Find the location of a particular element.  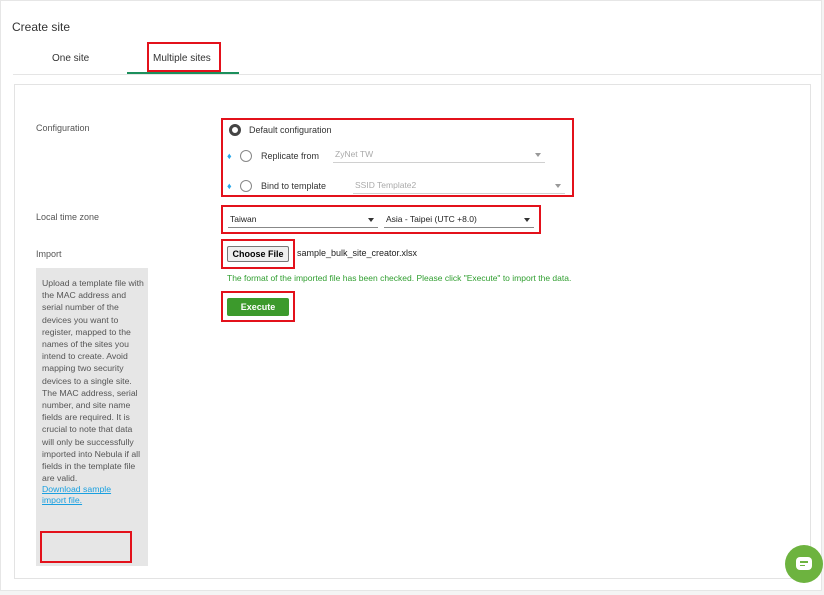

replicate-from-select: ZyNet TW is located at coordinates (439, 155).